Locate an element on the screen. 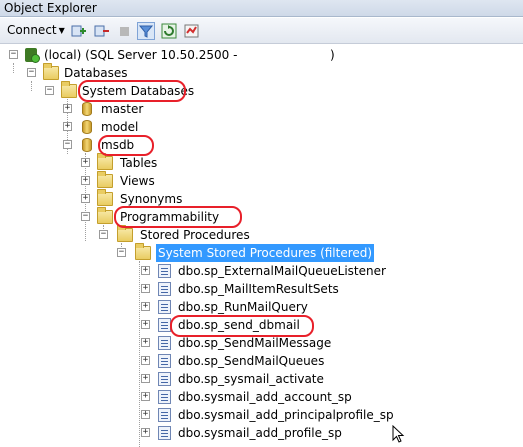 The height and width of the screenshot is (447, 523). highlight-ring-msdb is located at coordinates (126, 145).